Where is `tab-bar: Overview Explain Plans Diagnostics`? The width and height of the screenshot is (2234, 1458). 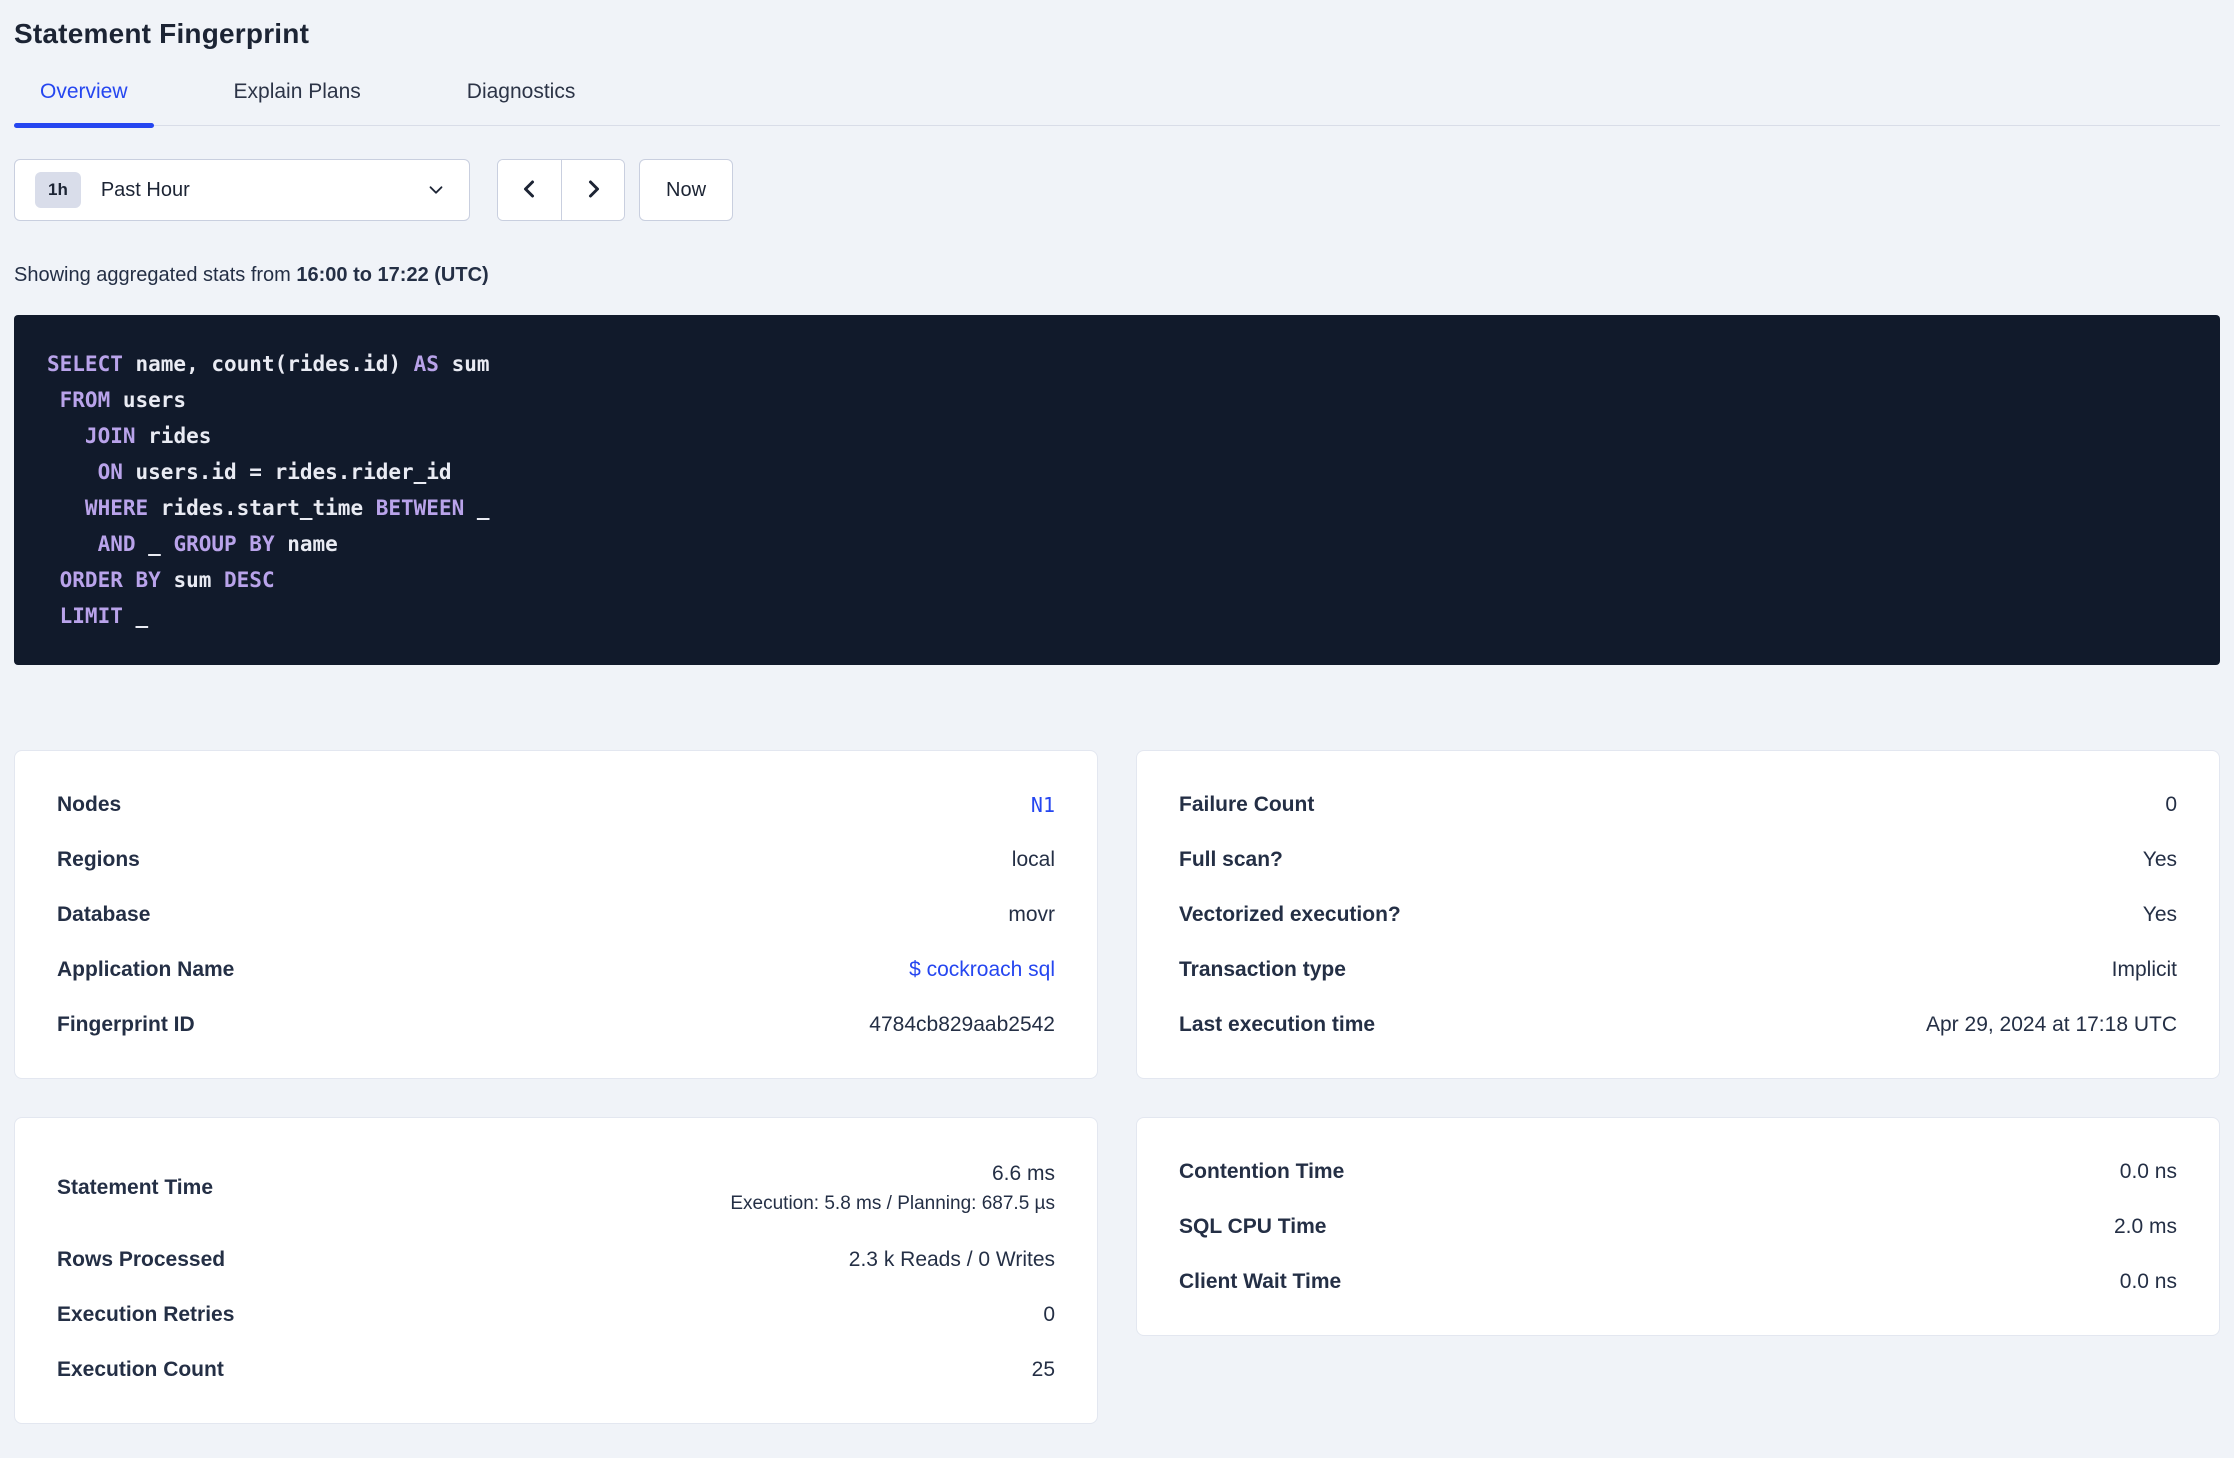
tab-bar: Overview Explain Plans Diagnostics is located at coordinates (1117, 104).